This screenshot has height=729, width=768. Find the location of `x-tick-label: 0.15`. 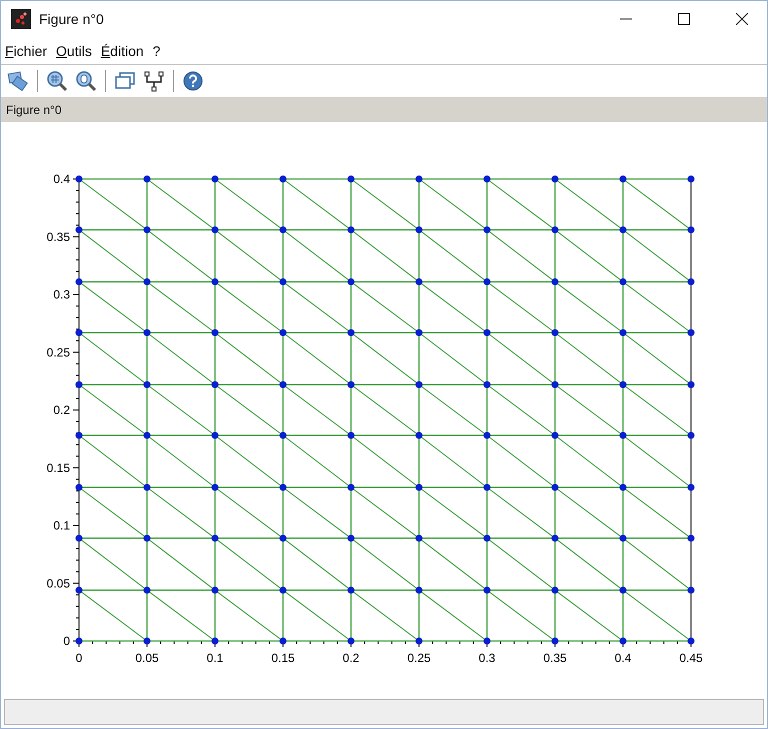

x-tick-label: 0.15 is located at coordinates (283, 658).